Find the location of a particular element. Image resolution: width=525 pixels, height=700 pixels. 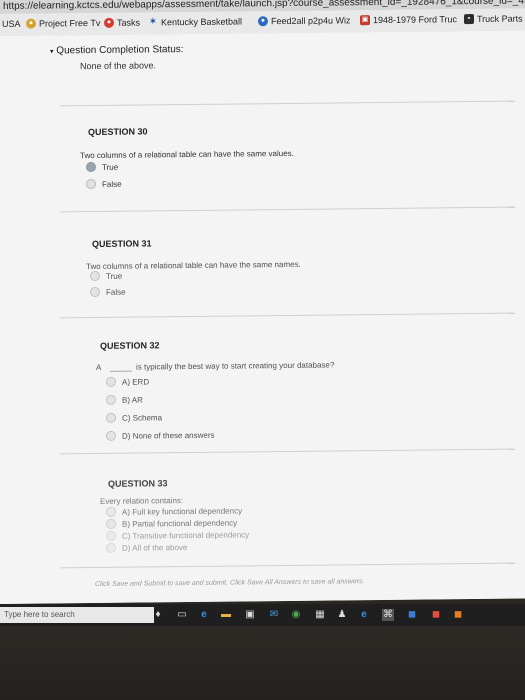

bookmark-label: Truck Parts a is located at coordinates (501, 19).